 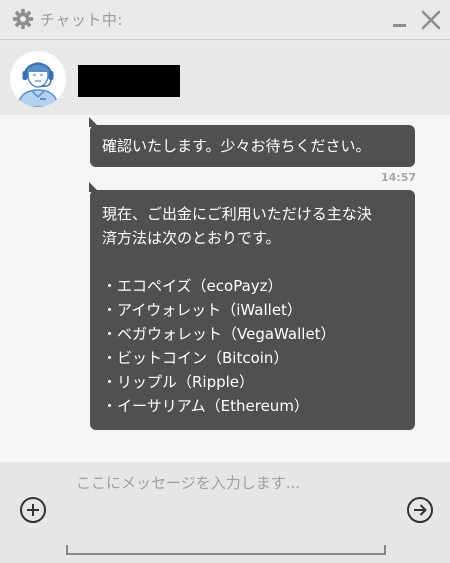 What do you see at coordinates (129, 81) in the screenshot?
I see `agent-name-redacted` at bounding box center [129, 81].